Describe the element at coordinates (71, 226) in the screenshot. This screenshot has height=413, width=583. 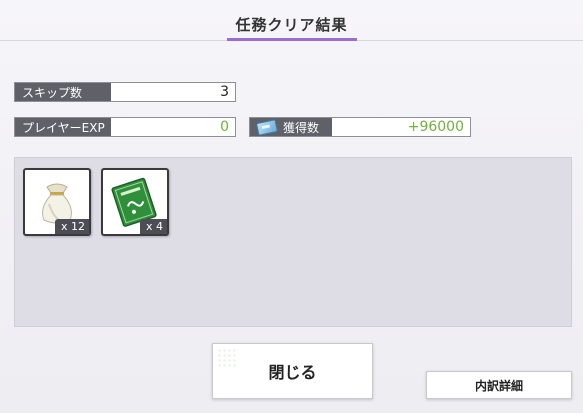
I see `reward-count: x 12` at that location.